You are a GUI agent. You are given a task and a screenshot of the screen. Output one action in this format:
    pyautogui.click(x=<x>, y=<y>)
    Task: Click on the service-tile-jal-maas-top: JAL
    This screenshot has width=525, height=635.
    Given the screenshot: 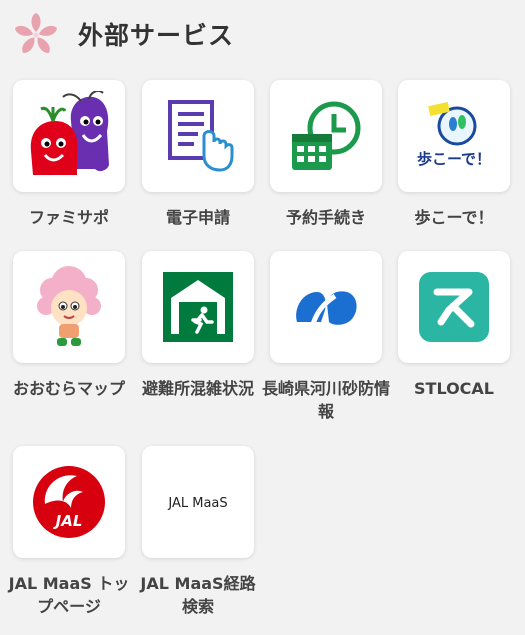 What is the action you would take?
    pyautogui.click(x=69, y=502)
    